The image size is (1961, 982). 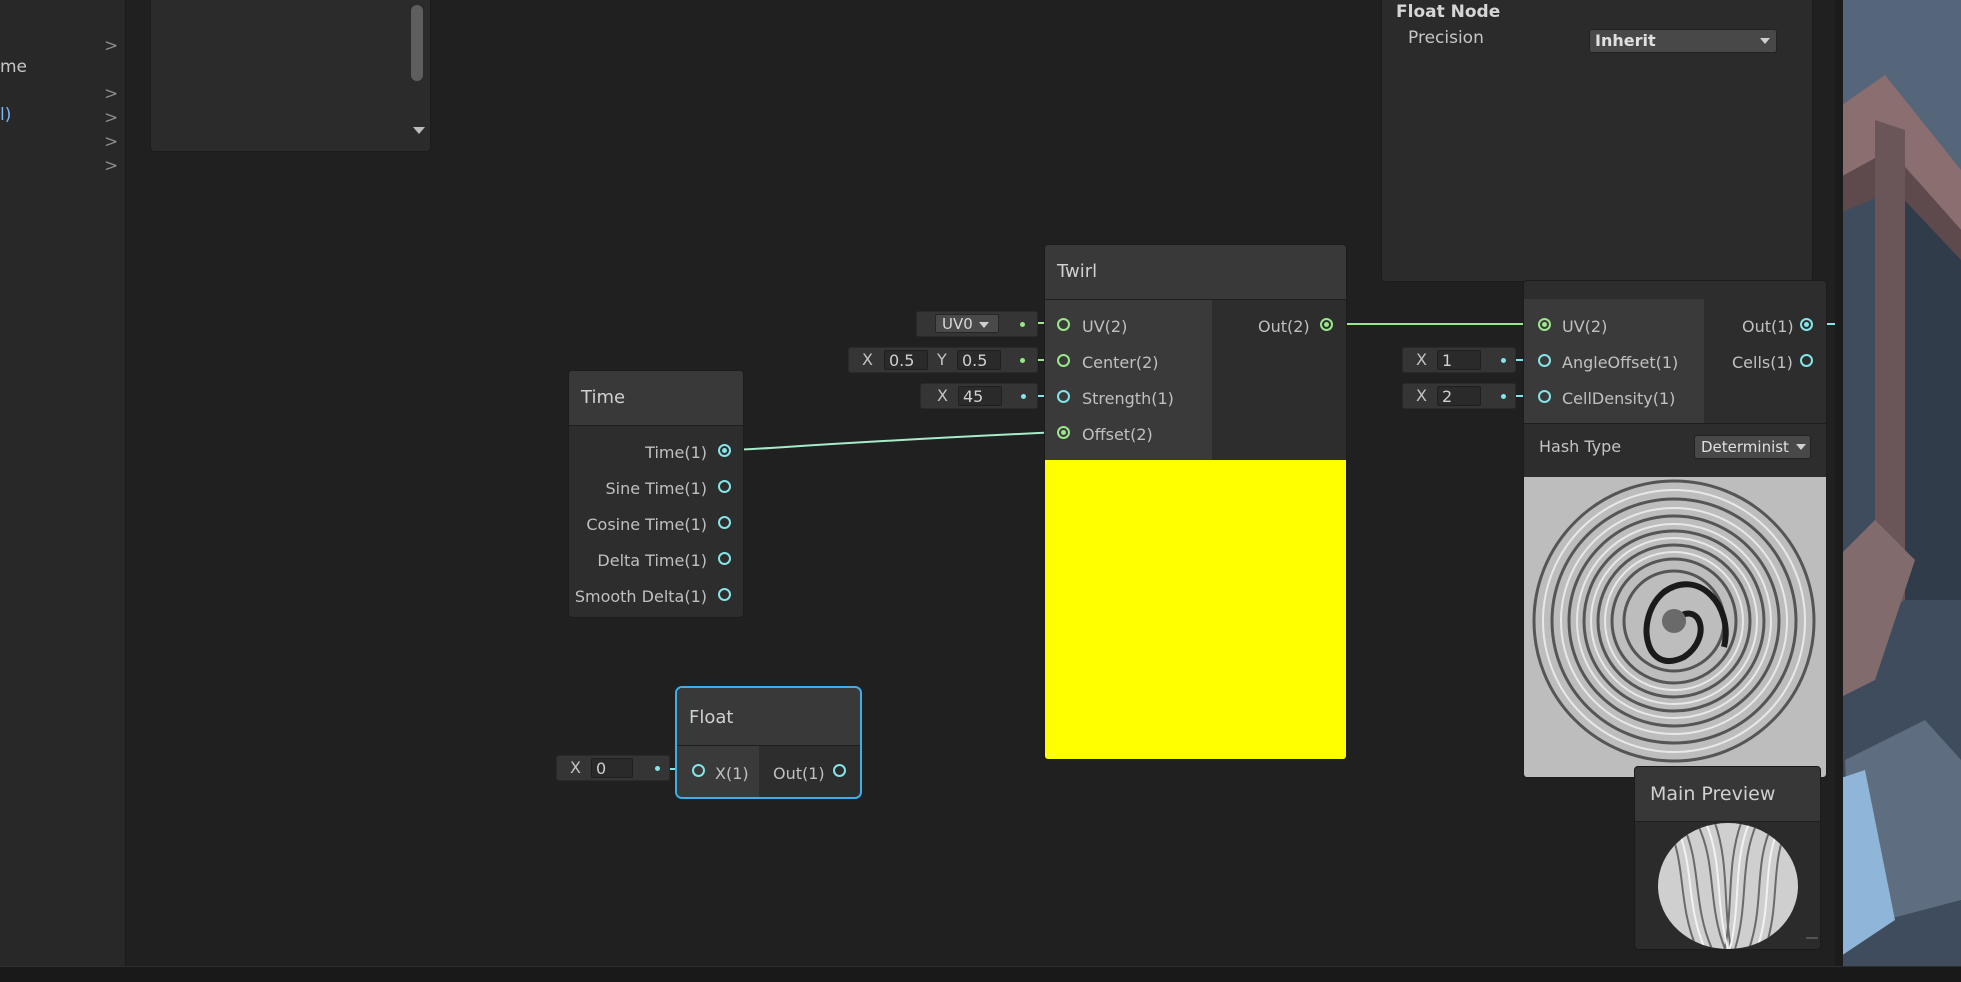 I want to click on twirl-center-field: X 0.5 Y 0.5, so click(x=943, y=360).